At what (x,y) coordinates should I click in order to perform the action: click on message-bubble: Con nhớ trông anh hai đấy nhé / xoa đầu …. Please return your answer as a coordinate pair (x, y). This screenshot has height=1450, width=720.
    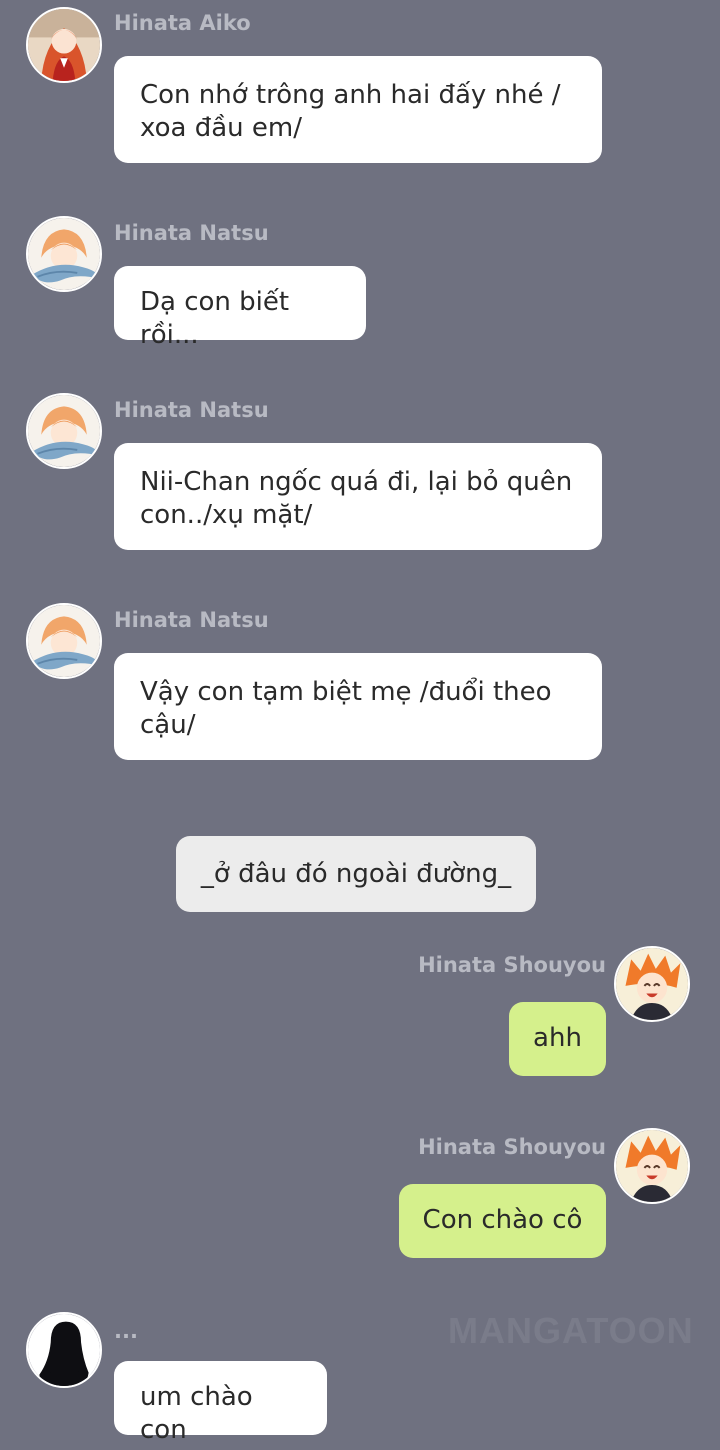
    Looking at the image, I should click on (358, 109).